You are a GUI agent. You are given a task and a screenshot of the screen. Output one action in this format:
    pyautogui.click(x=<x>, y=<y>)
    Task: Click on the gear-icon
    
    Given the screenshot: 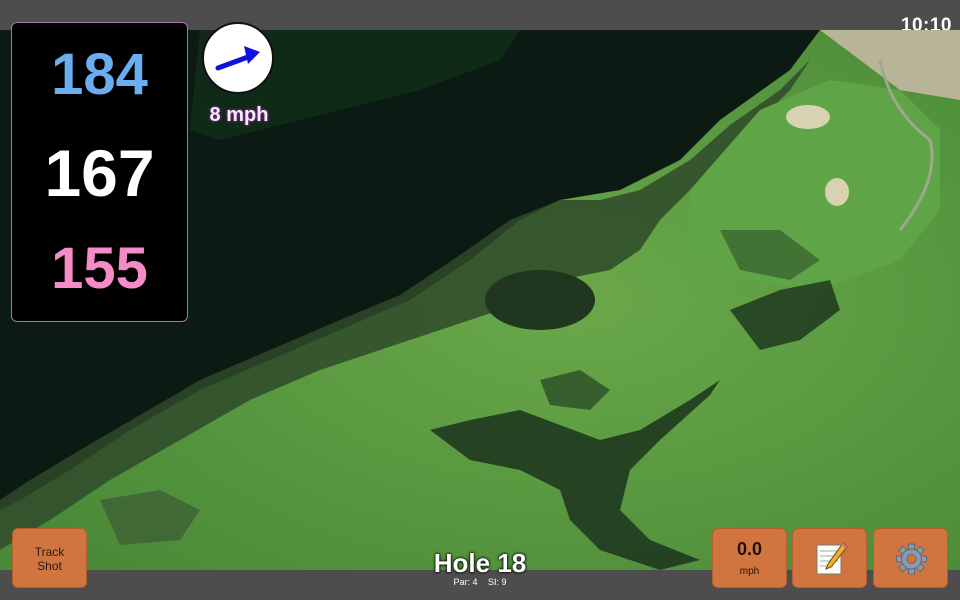 What is the action you would take?
    pyautogui.click(x=911, y=559)
    